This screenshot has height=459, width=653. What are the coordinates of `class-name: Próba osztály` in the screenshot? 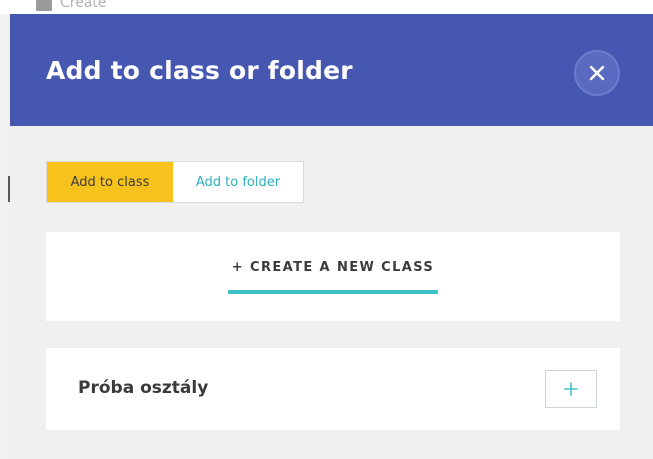 It's located at (143, 388).